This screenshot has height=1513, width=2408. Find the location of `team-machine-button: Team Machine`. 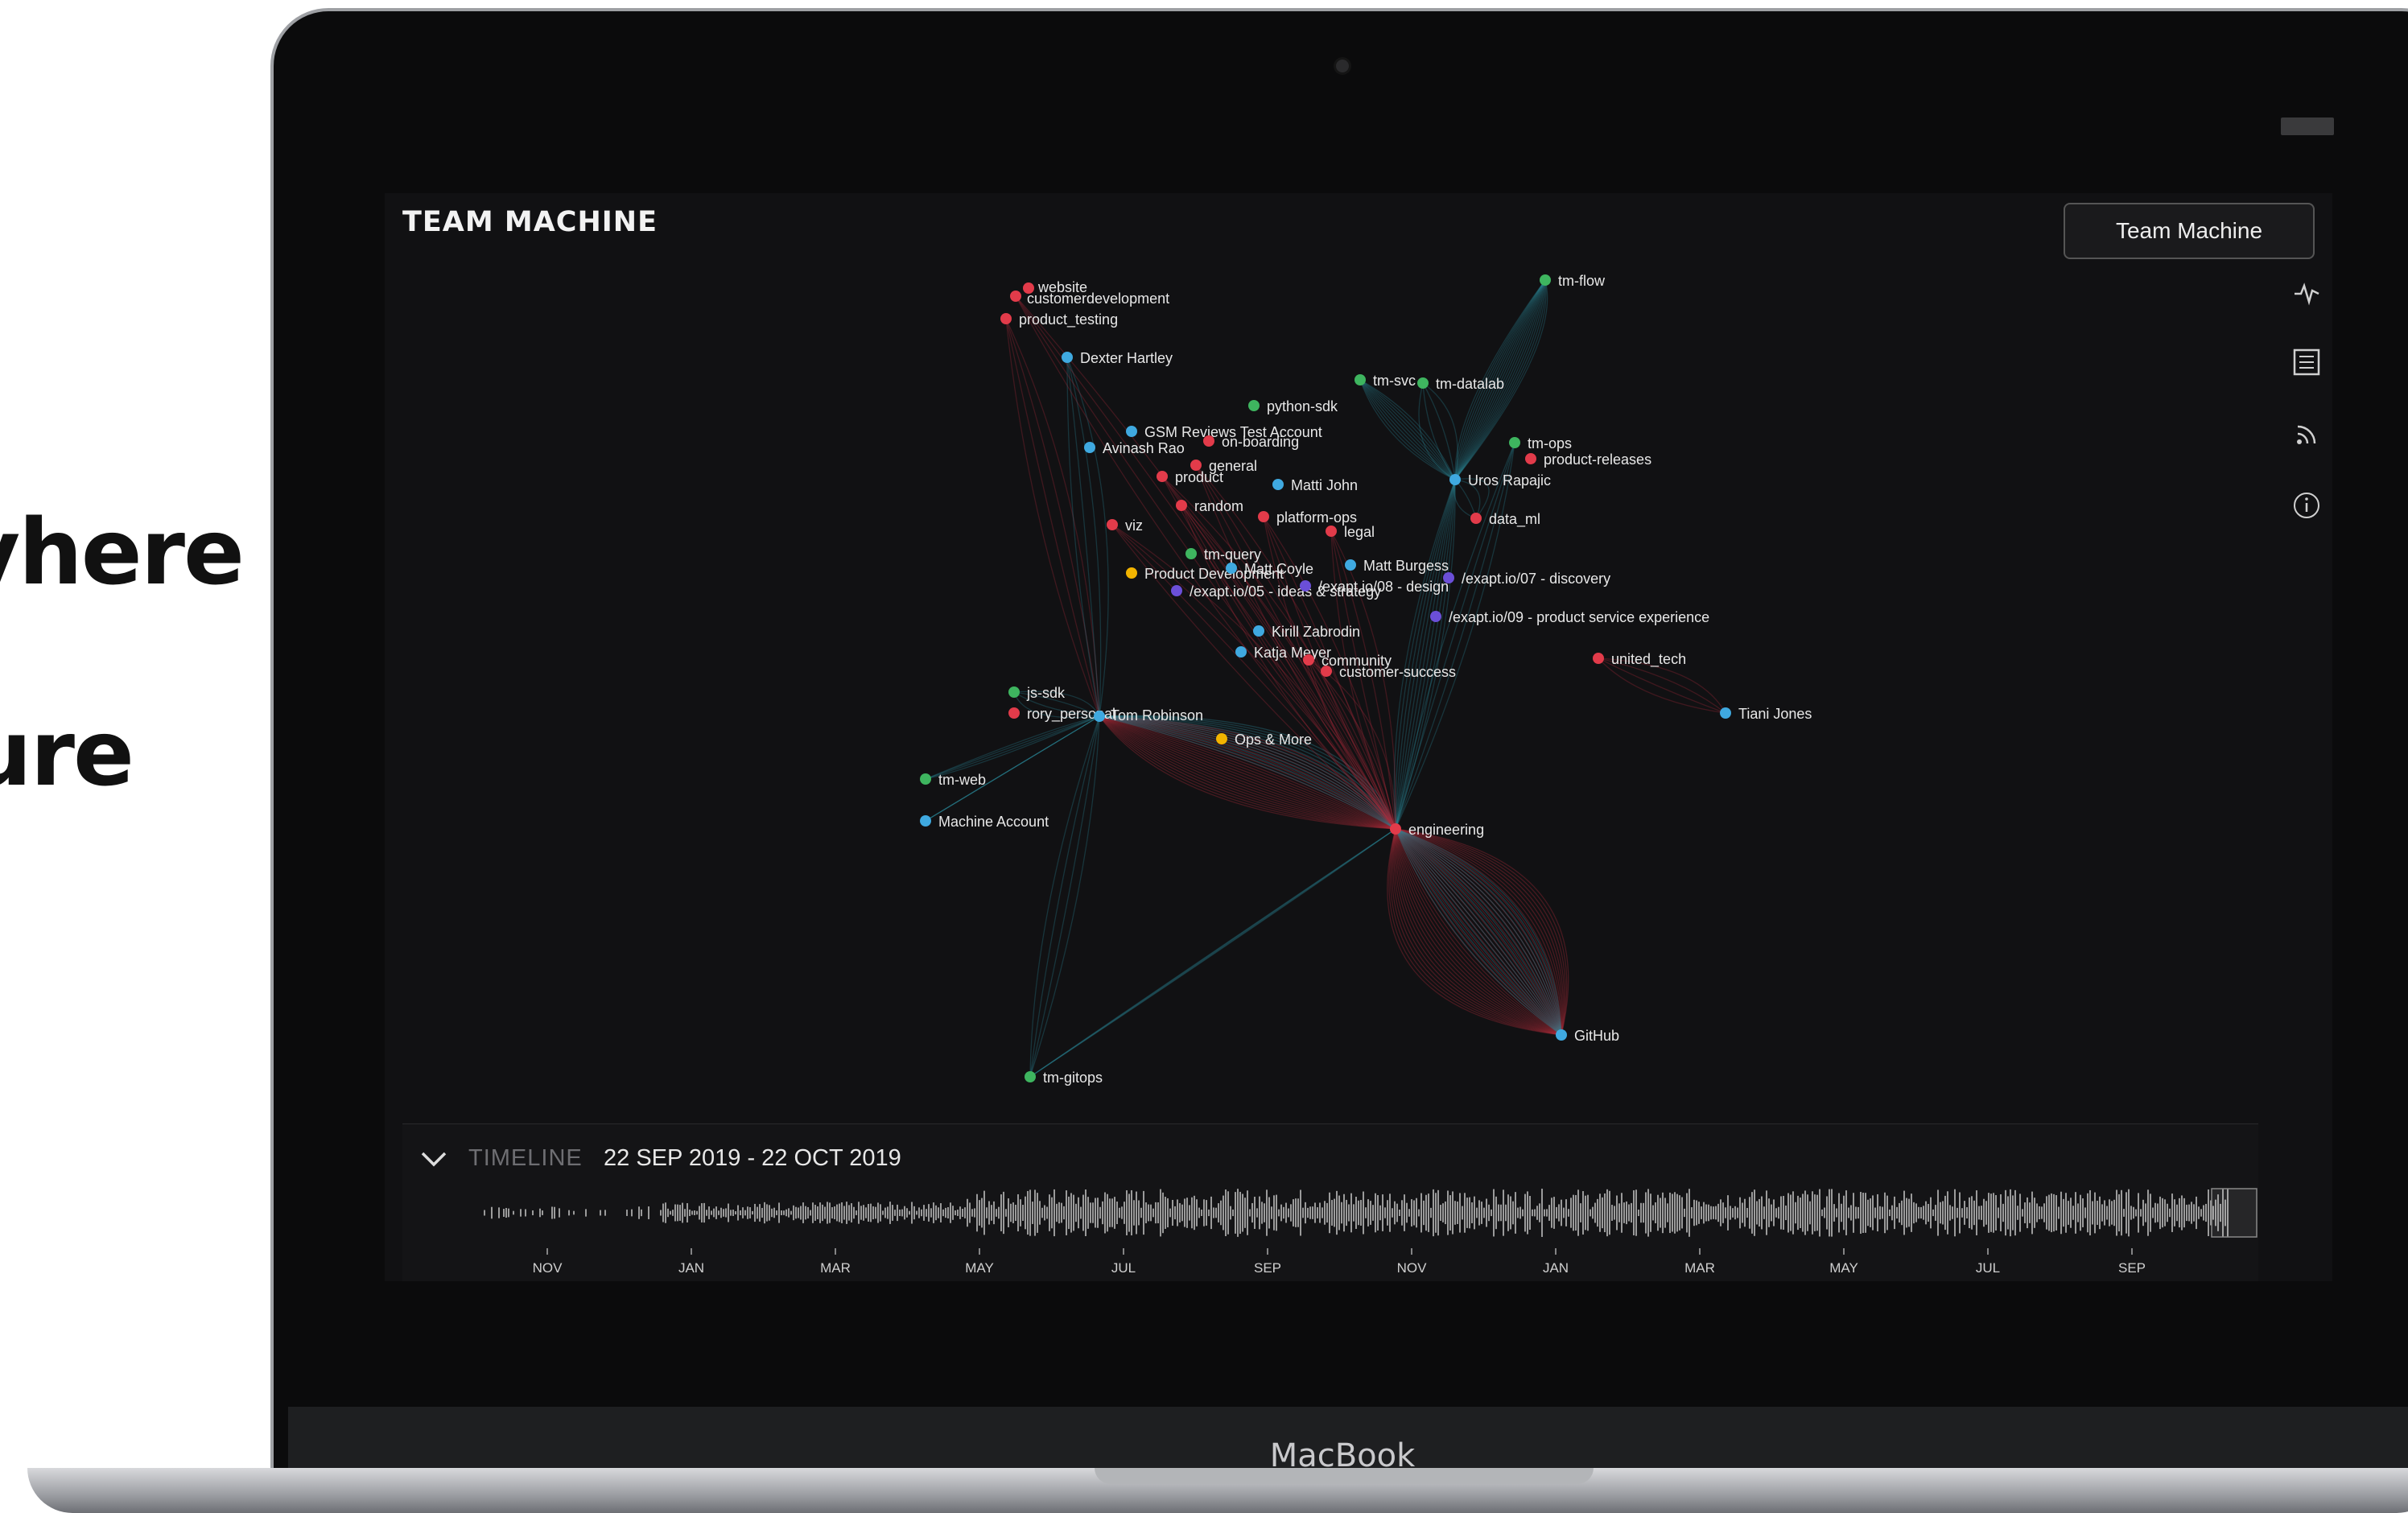

team-machine-button: Team Machine is located at coordinates (2189, 231).